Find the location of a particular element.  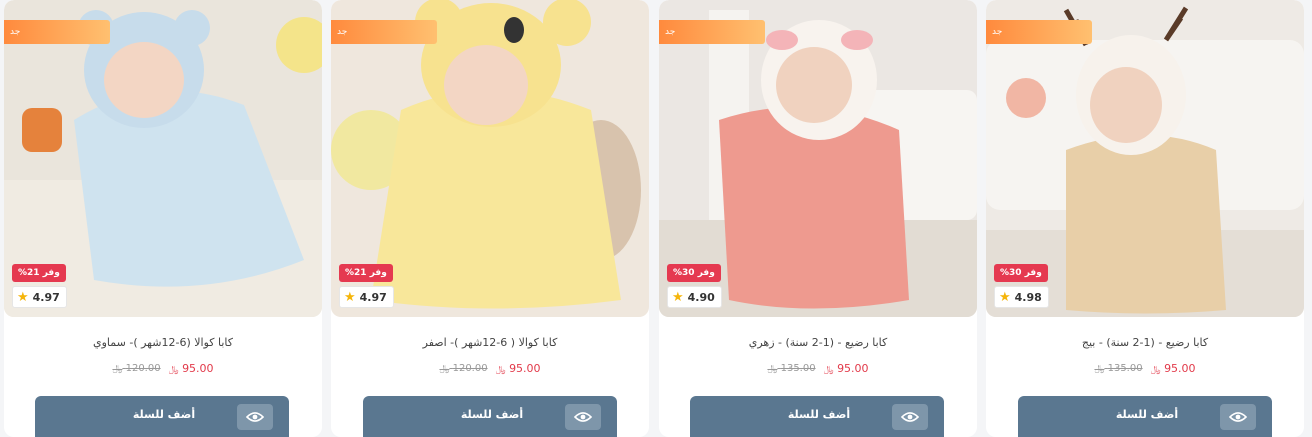

product-title: كابا كوالا (6-12شهر )- سماوي is located at coordinates (163, 342).